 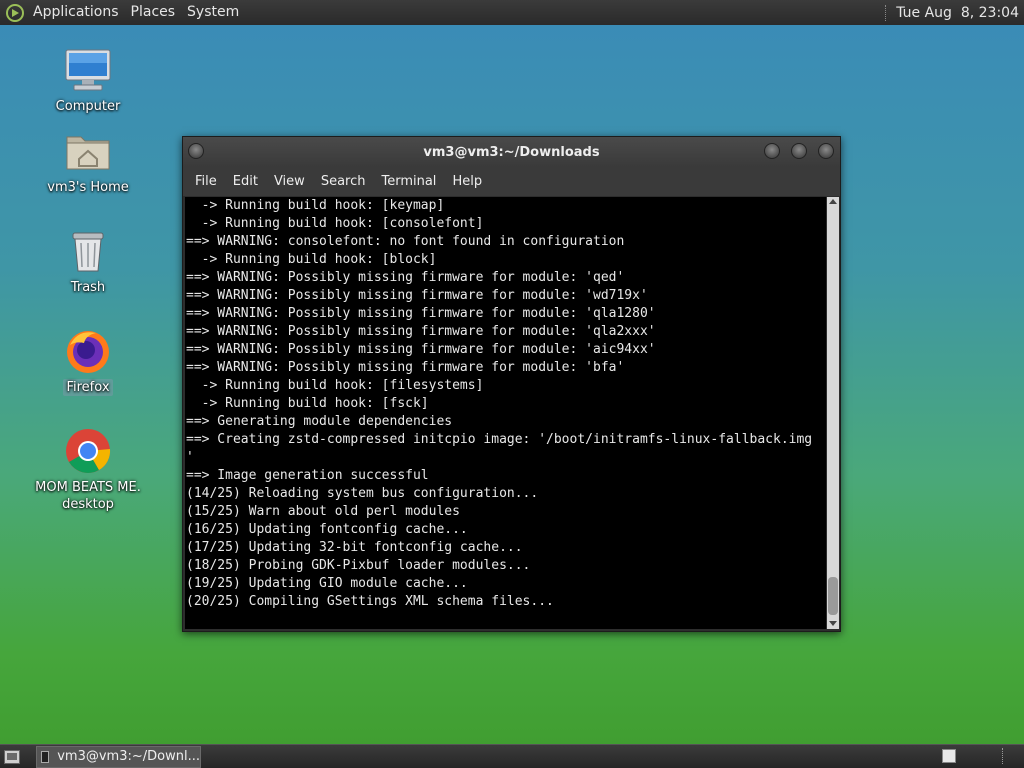 What do you see at coordinates (467, 181) in the screenshot?
I see `menu-help: Help` at bounding box center [467, 181].